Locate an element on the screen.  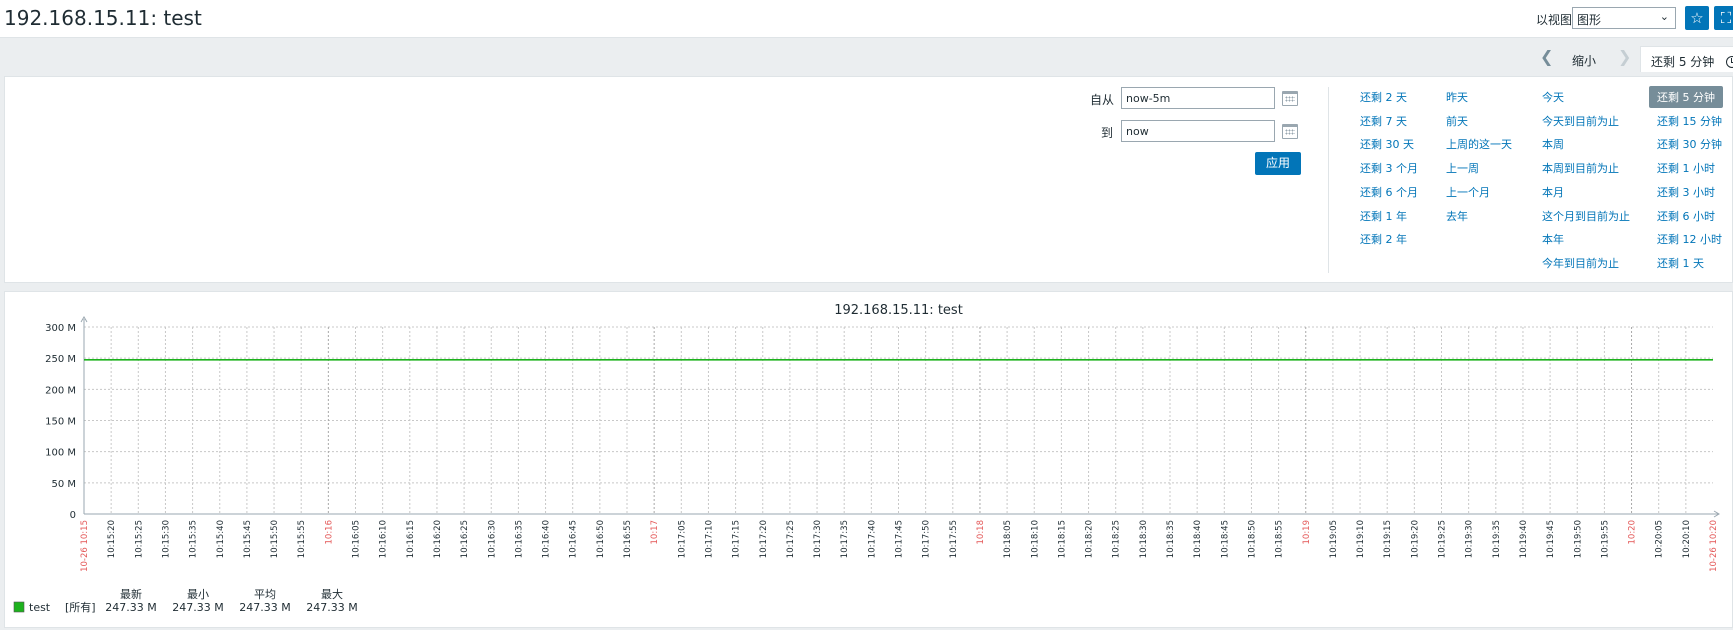
quick-range-link: 今年到目前为止 is located at coordinates (1580, 263).